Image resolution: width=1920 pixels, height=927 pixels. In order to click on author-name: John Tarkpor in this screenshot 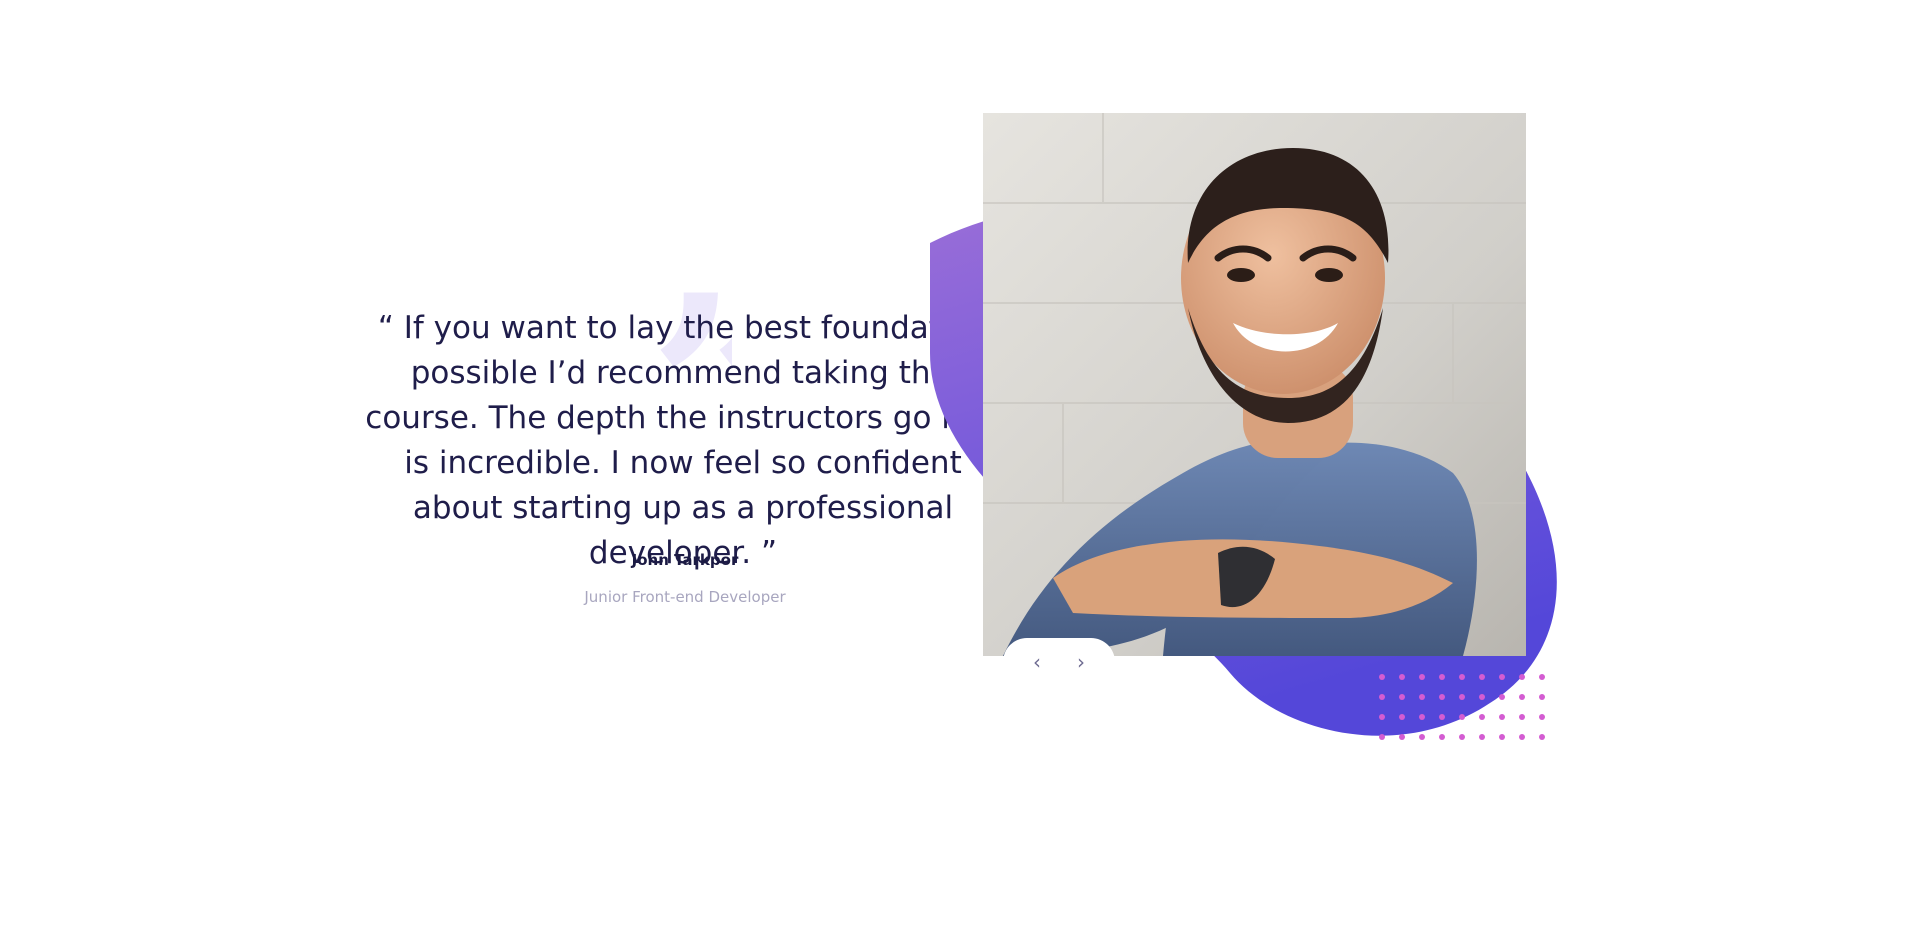, I will do `click(685, 560)`.